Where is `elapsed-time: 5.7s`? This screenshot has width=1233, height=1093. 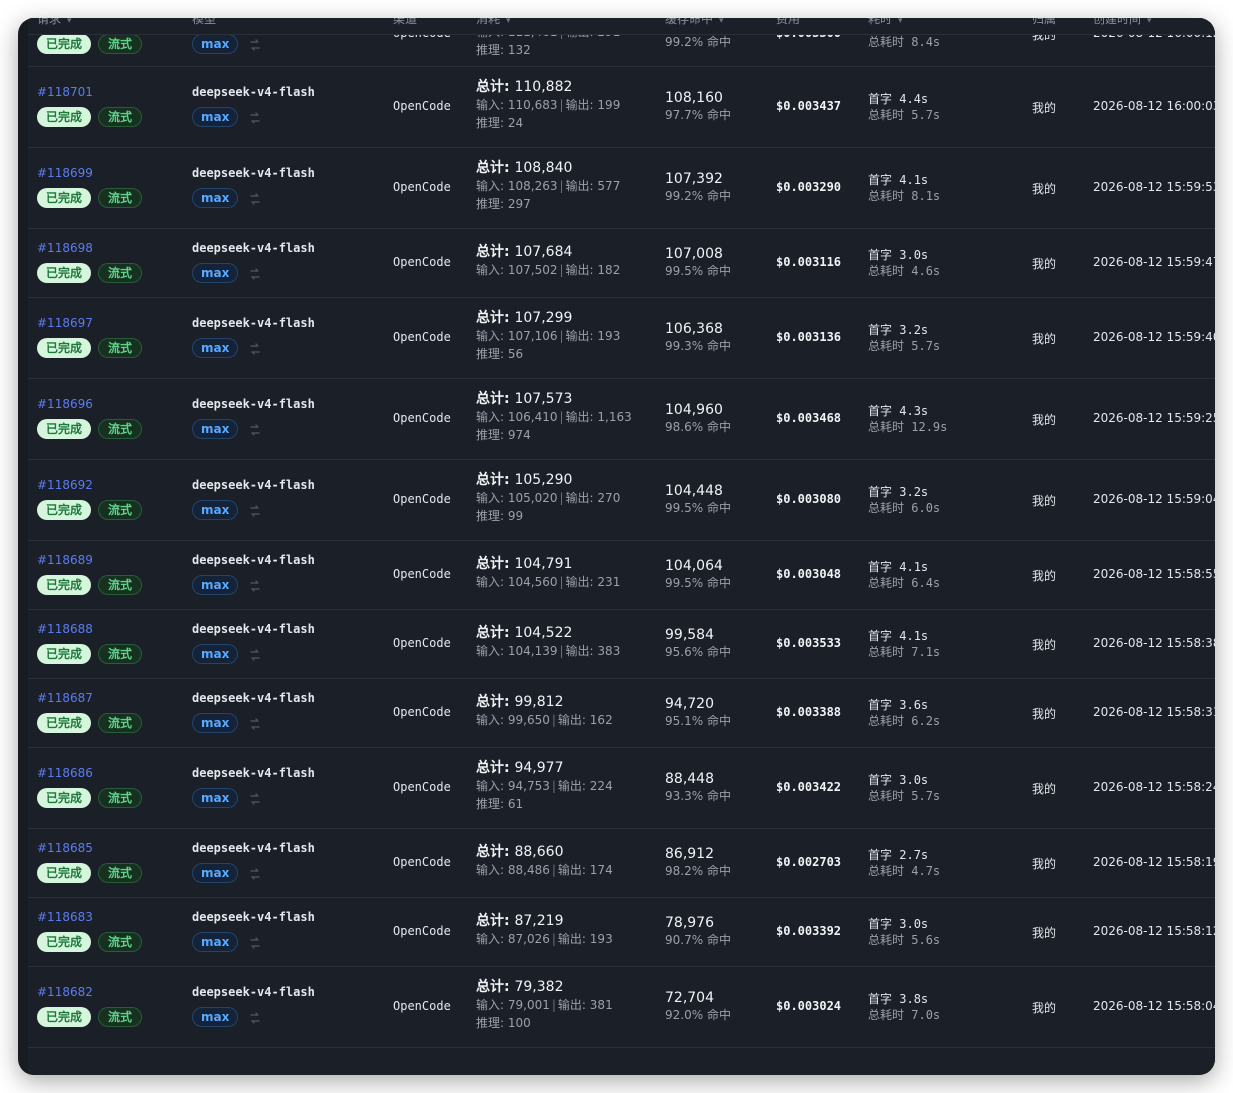 elapsed-time: 5.7s is located at coordinates (926, 114).